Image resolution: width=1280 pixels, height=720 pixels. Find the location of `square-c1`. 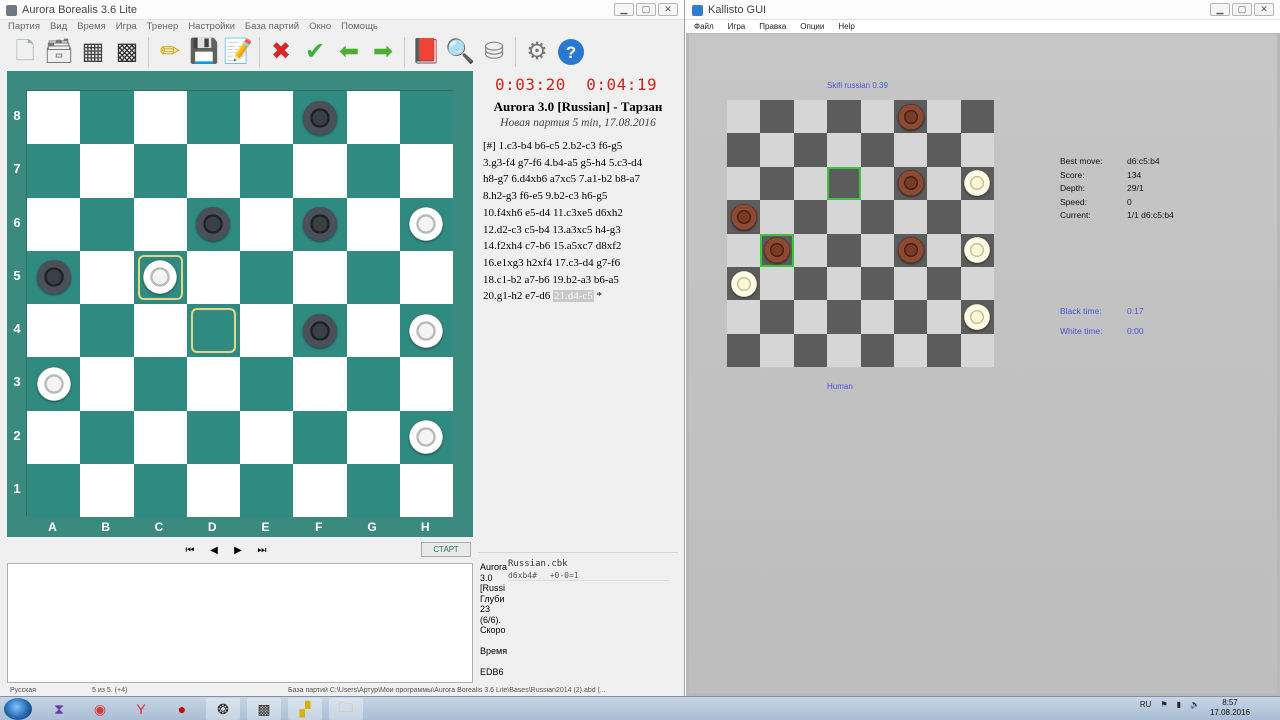

square-c1 is located at coordinates (160, 490).